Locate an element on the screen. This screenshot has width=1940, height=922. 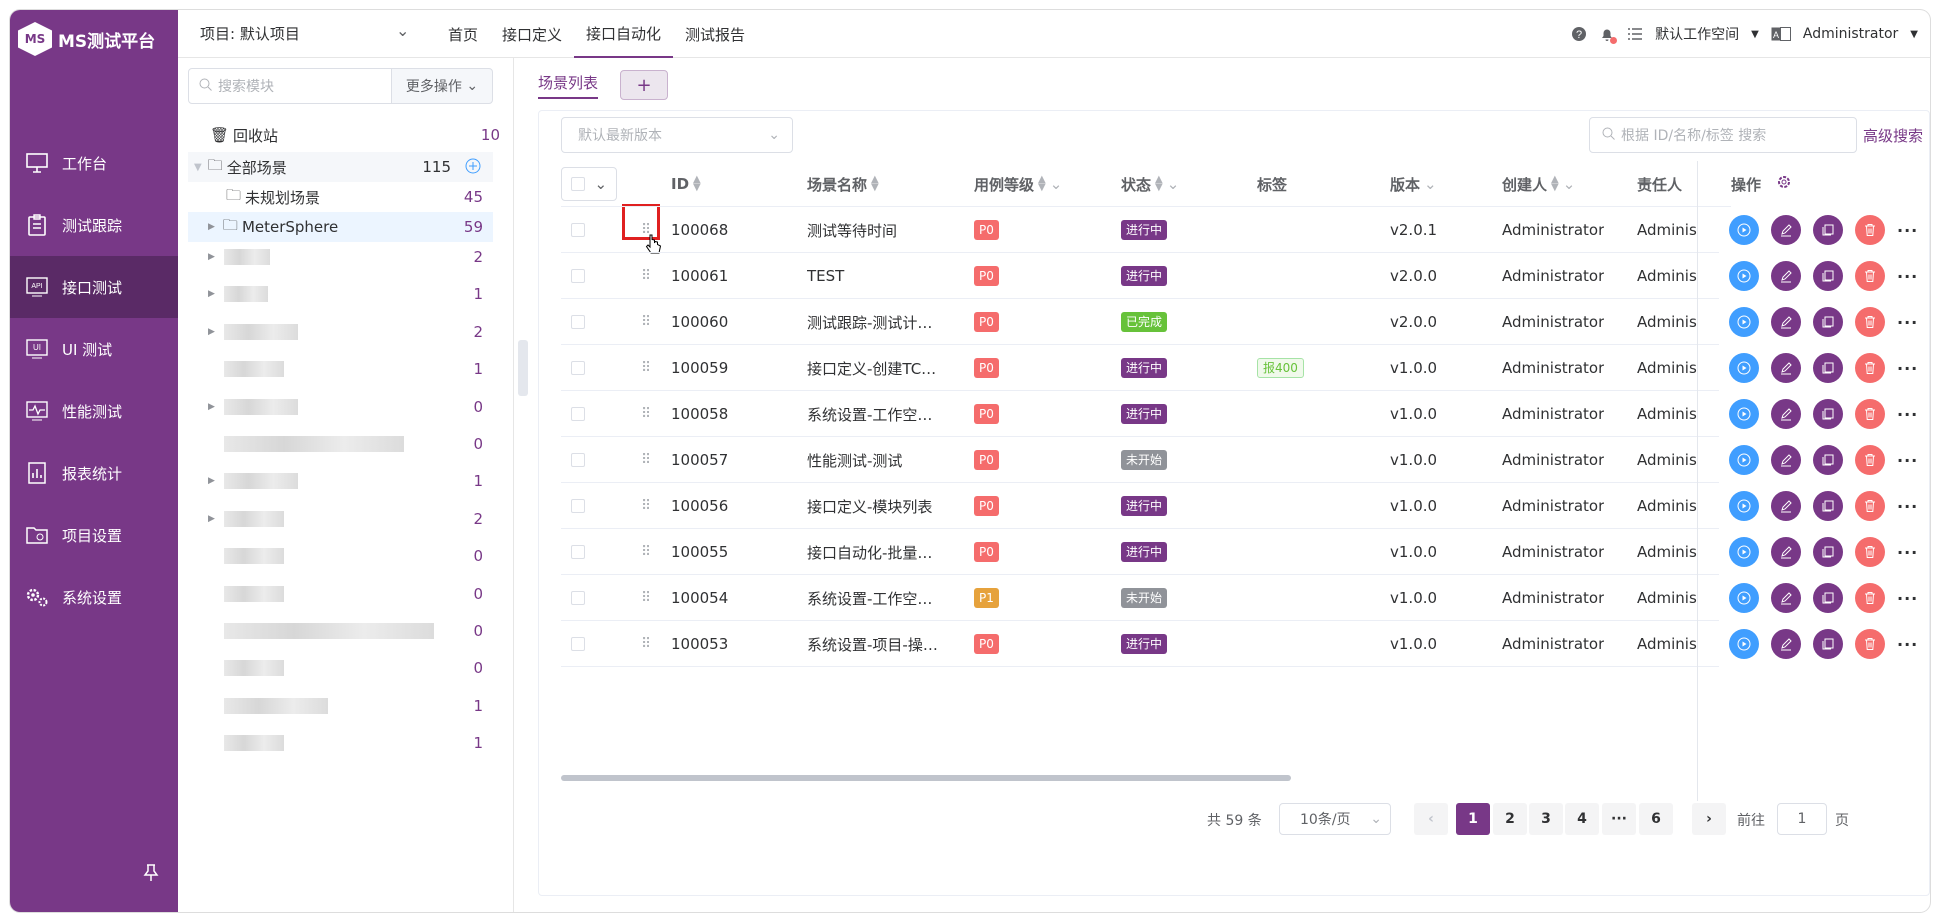
nav-item-7: 系统设置 is located at coordinates (94, 597).